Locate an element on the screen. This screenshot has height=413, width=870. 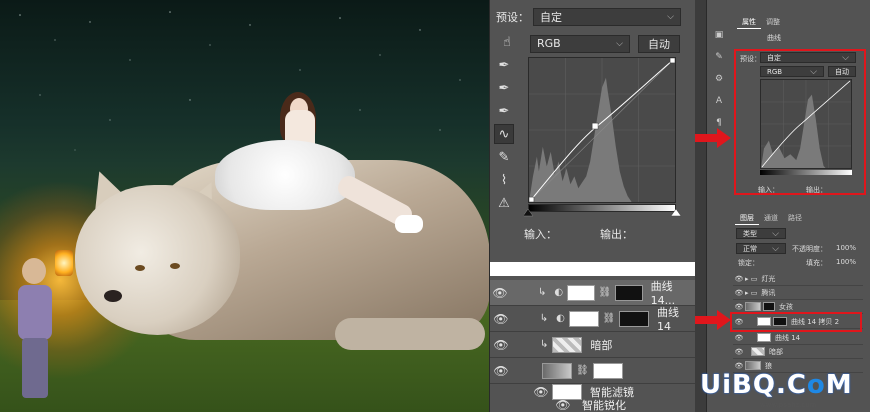
layer-row: 👁 智能锐化 is located at coordinates (593, 405).